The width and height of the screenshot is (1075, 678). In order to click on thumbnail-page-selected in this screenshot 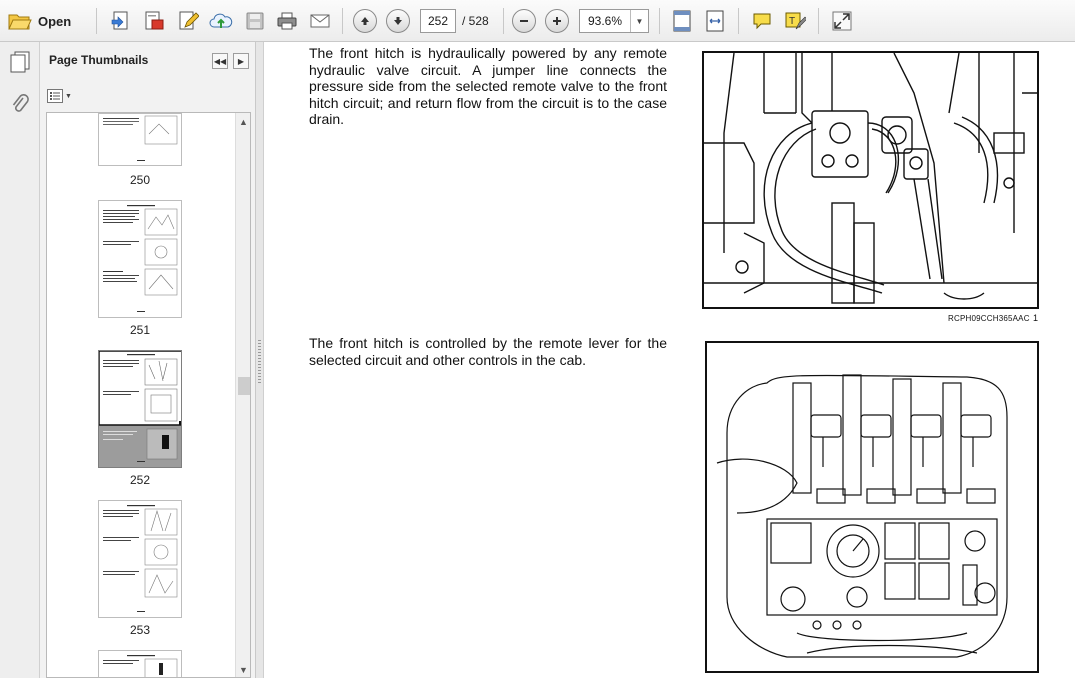, I will do `click(140, 409)`.